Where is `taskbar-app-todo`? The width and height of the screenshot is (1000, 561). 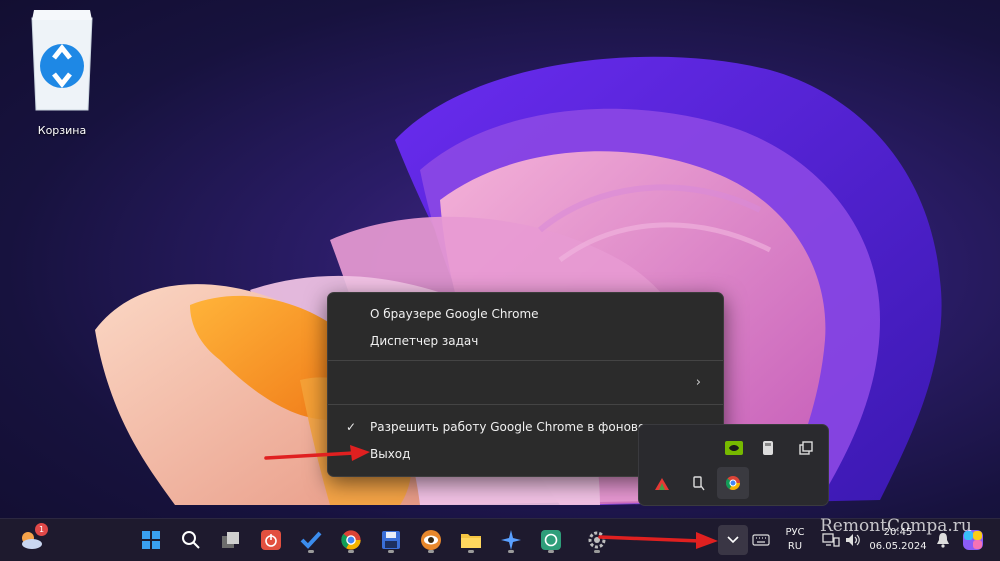
taskbar-app-todo is located at coordinates (311, 540).